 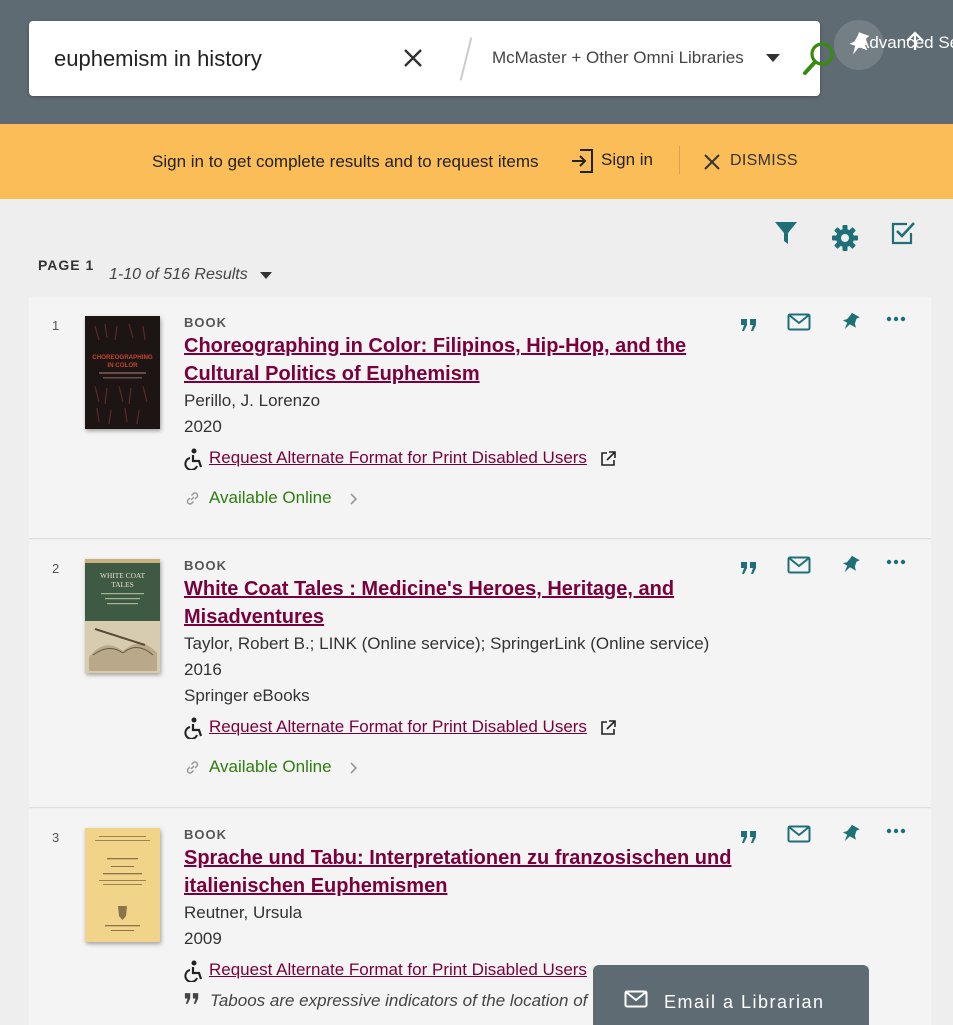 What do you see at coordinates (203, 669) in the screenshot?
I see `result-year: 2016` at bounding box center [203, 669].